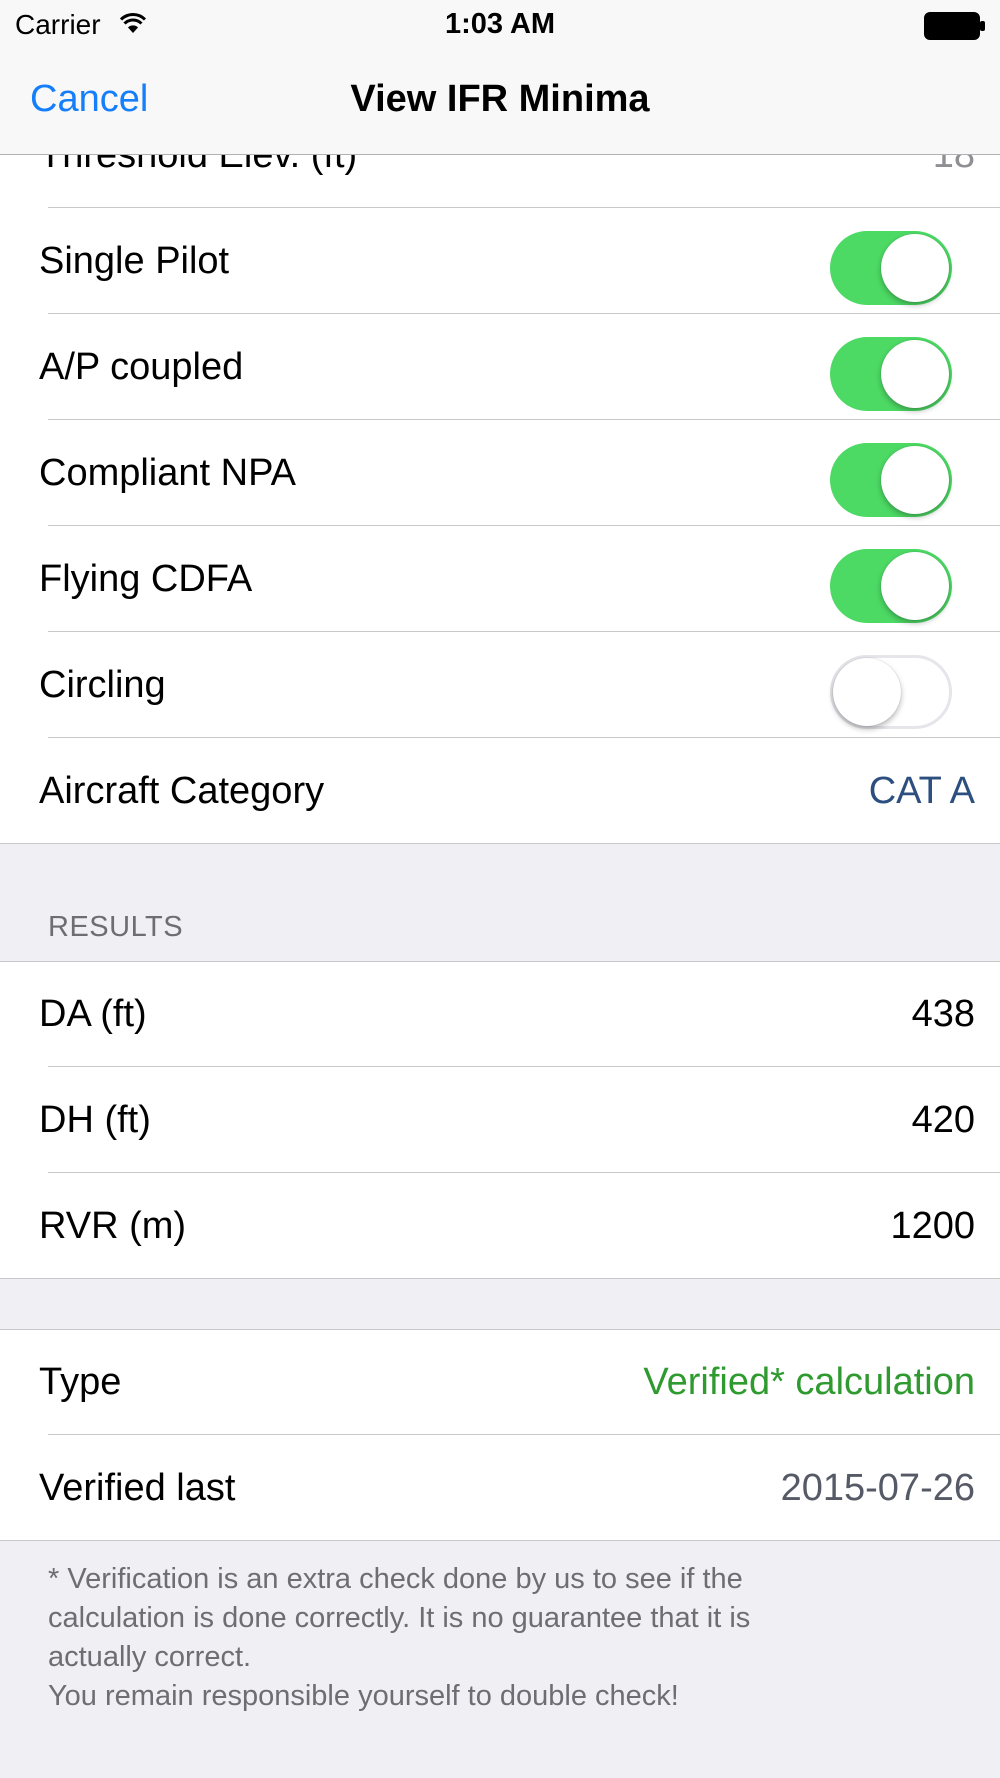 The image size is (1000, 1778). I want to click on result-value: 438, so click(943, 1014).